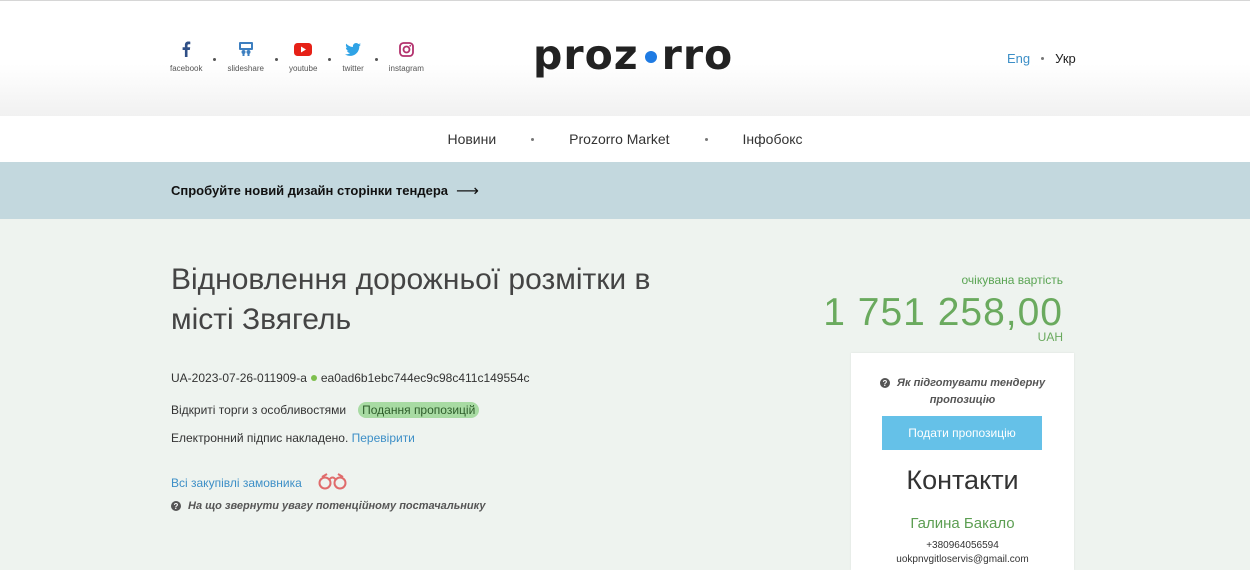 The width and height of the screenshot is (1250, 570). I want to click on contact-name: Галина Бакало, so click(962, 523).